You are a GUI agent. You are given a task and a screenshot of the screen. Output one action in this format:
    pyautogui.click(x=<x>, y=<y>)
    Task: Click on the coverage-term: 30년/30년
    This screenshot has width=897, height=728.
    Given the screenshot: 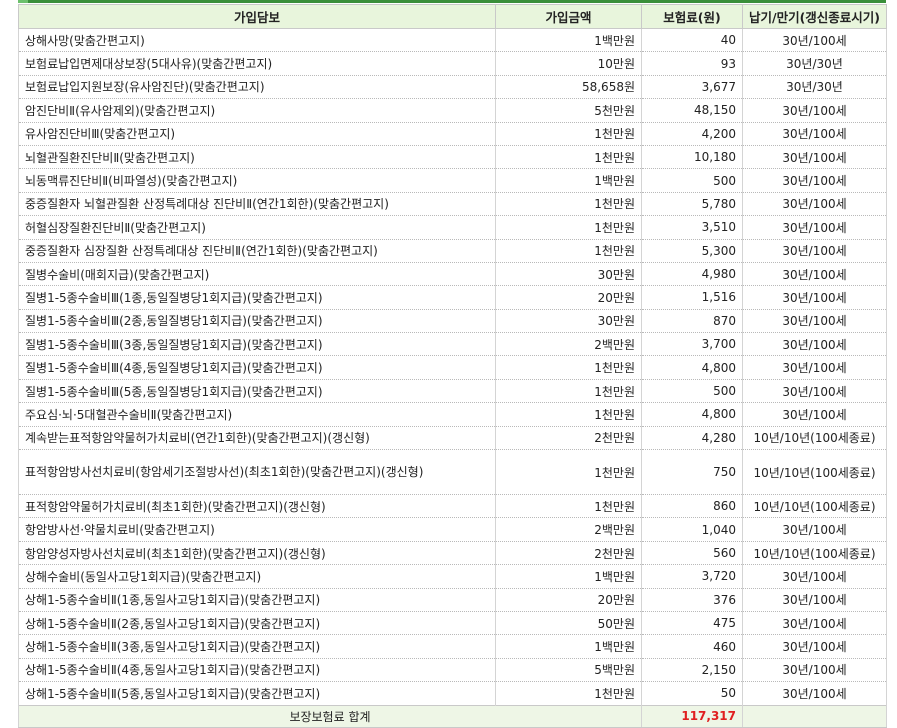 What is the action you would take?
    pyautogui.click(x=814, y=87)
    